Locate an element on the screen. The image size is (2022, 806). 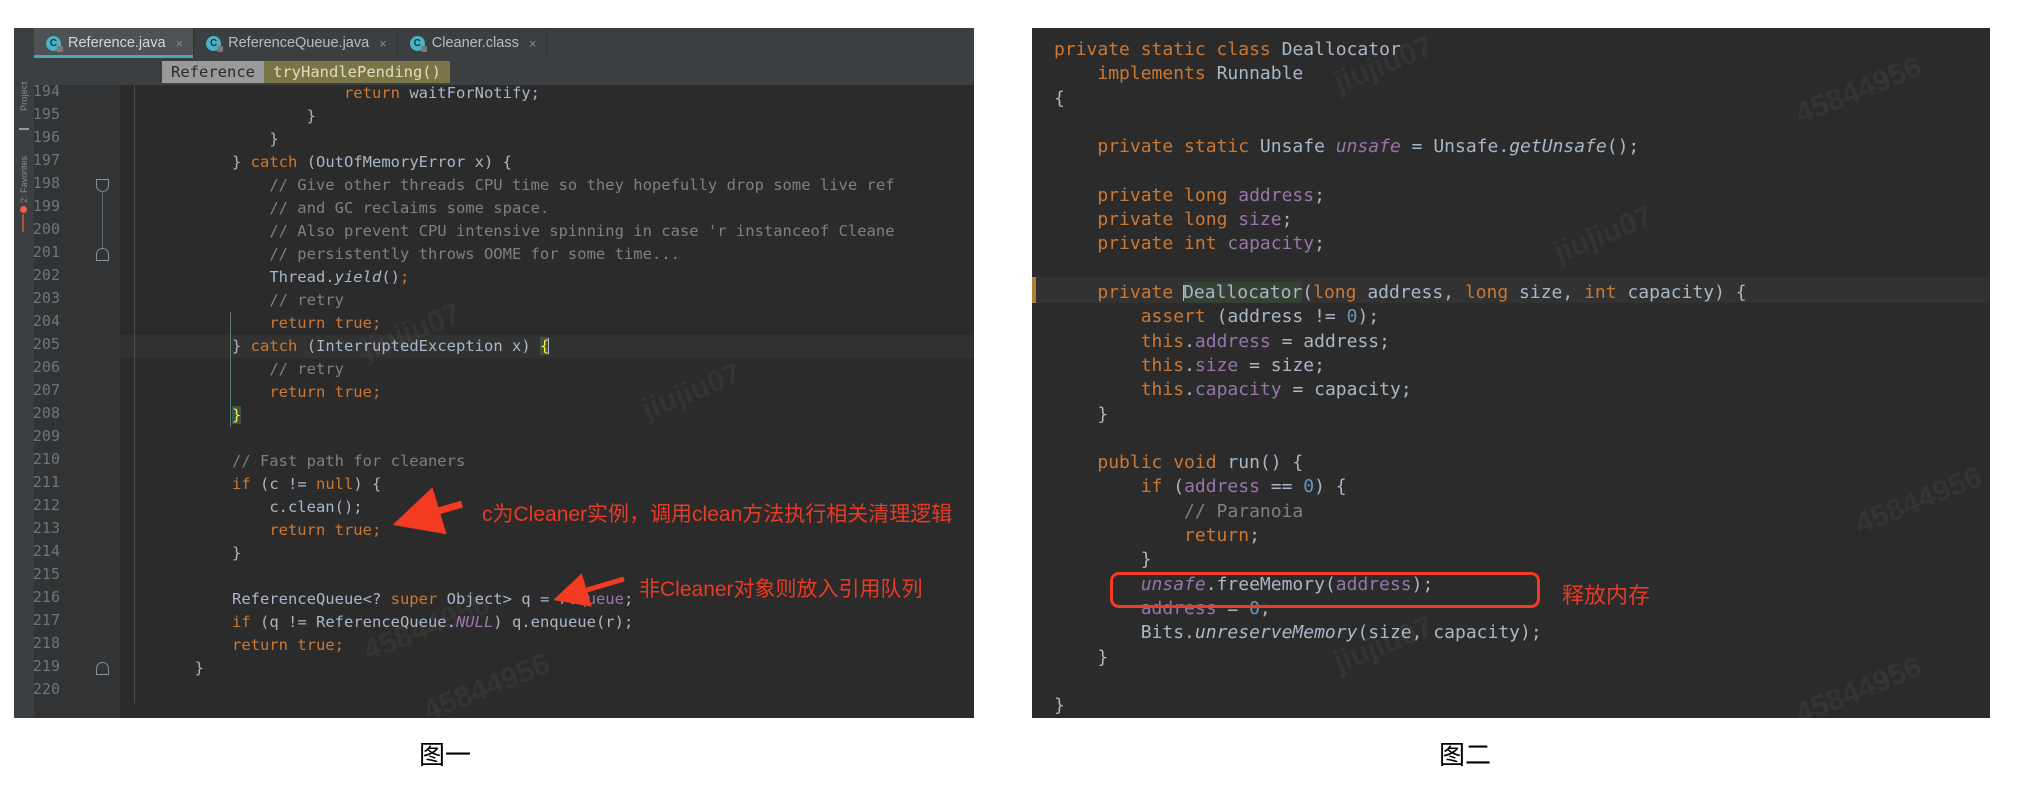
line-number: 219 is located at coordinates (47, 666).